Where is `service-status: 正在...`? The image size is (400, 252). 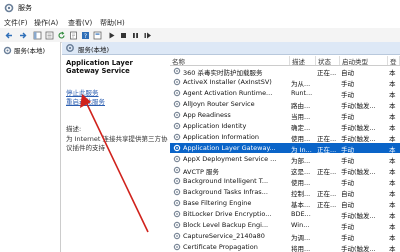 service-status: 正在... is located at coordinates (327, 138).